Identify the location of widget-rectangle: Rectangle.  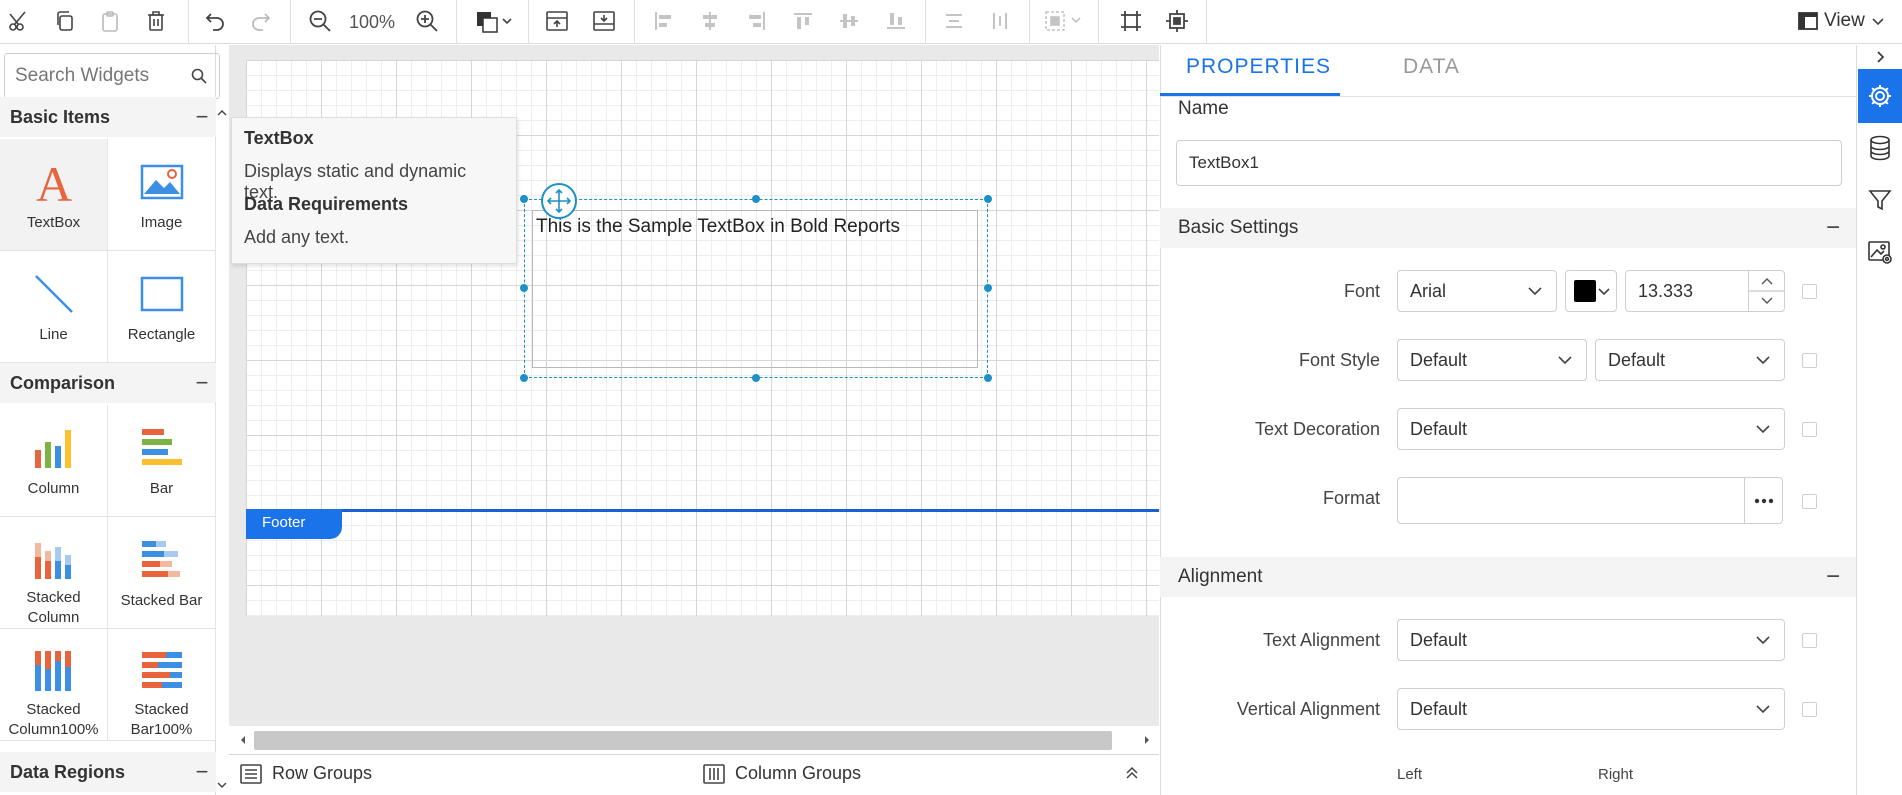
(162, 307).